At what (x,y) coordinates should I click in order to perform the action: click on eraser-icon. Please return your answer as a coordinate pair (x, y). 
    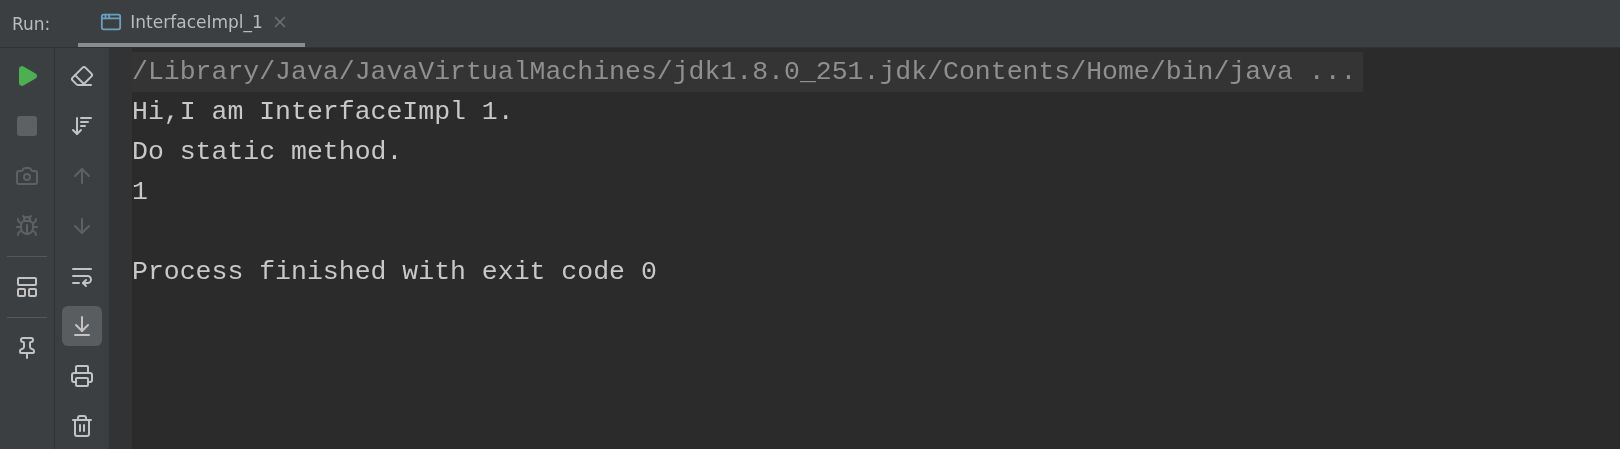
    Looking at the image, I should click on (82, 76).